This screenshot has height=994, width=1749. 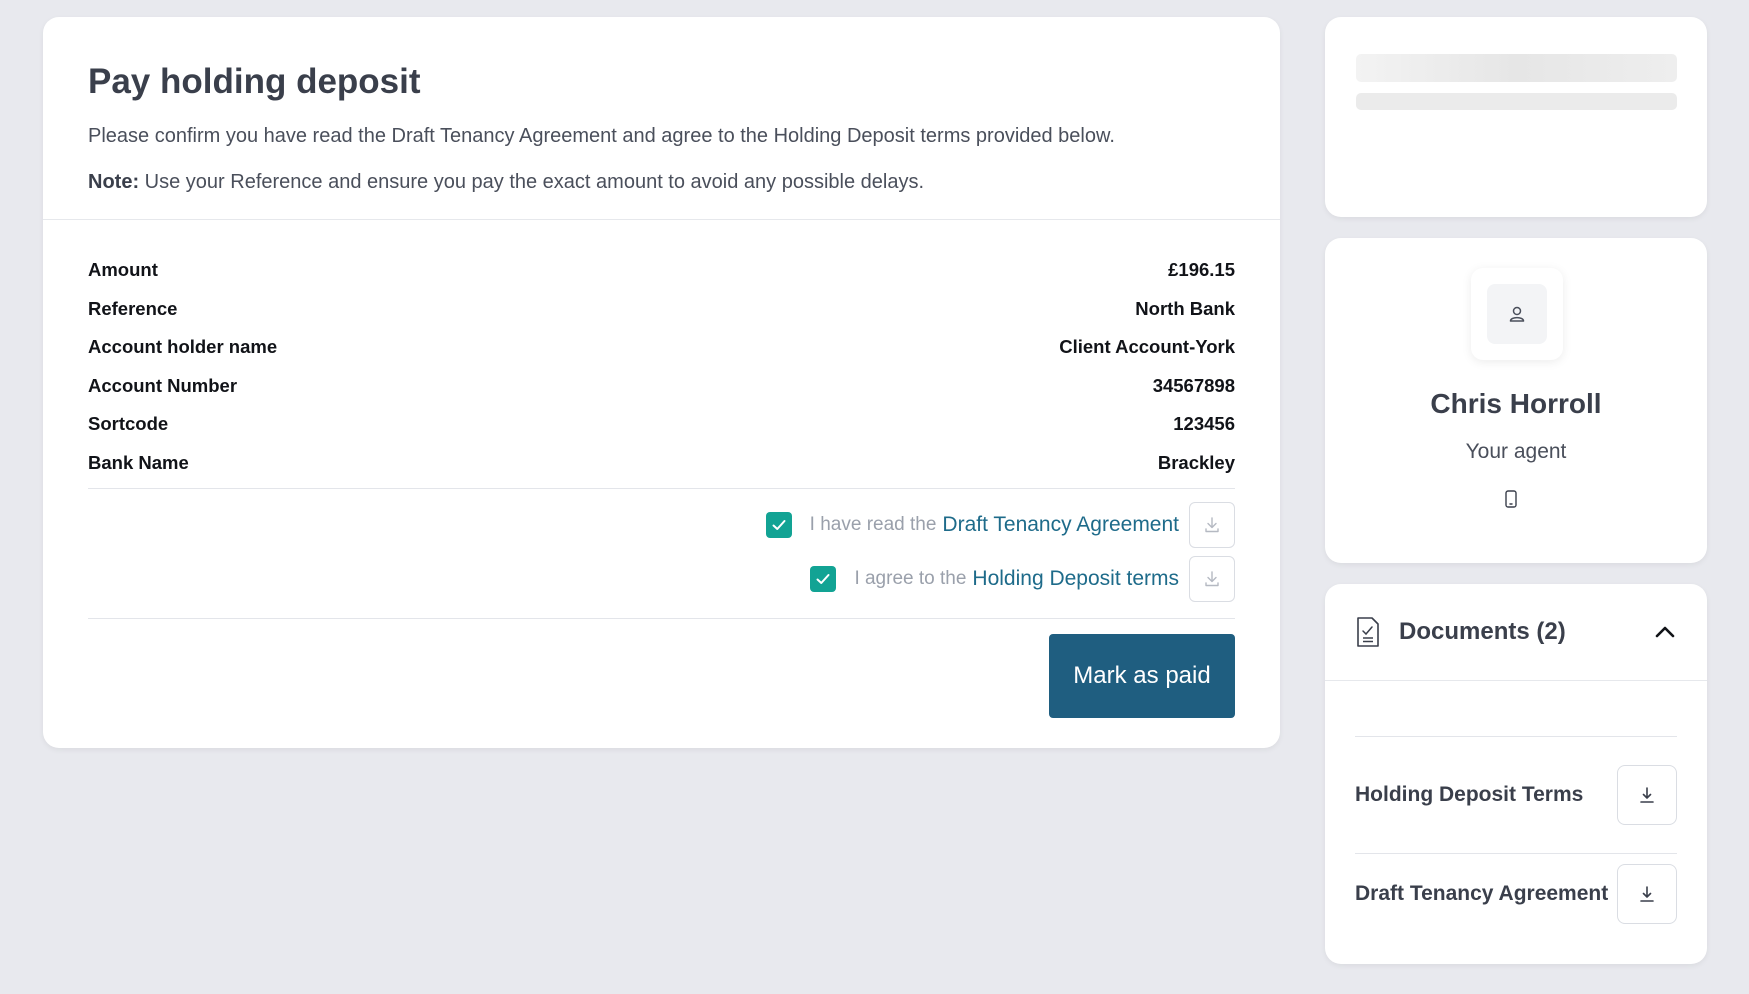 What do you see at coordinates (1516, 117) in the screenshot?
I see `loading-placeholder-card` at bounding box center [1516, 117].